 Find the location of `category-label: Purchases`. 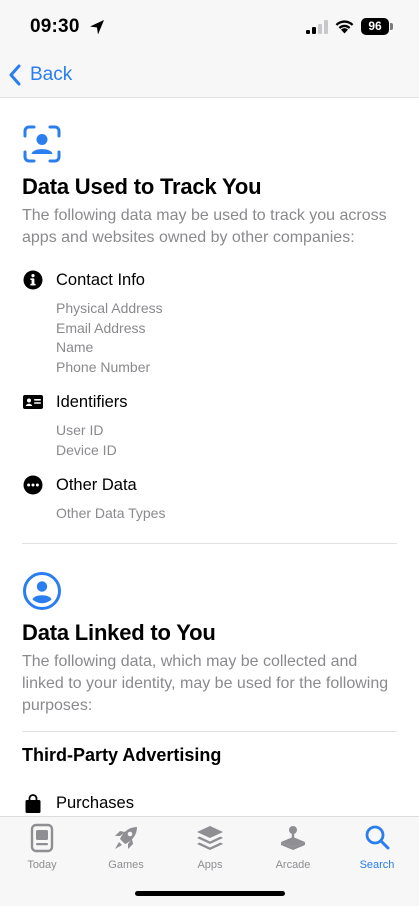

category-label: Purchases is located at coordinates (95, 803).